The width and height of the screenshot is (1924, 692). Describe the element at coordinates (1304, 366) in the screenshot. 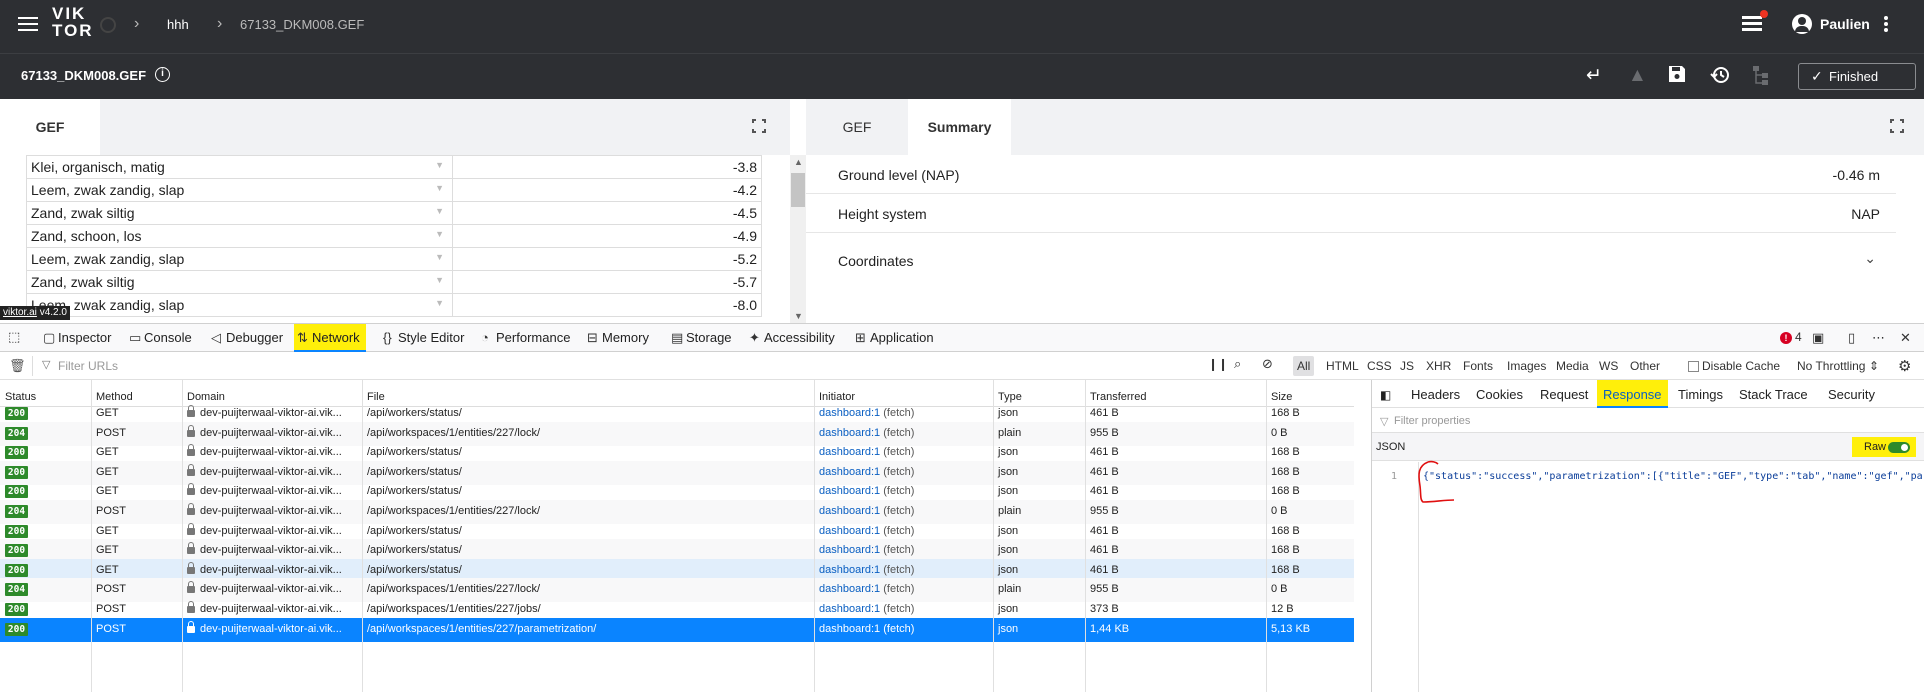

I see `filter-all: All` at that location.